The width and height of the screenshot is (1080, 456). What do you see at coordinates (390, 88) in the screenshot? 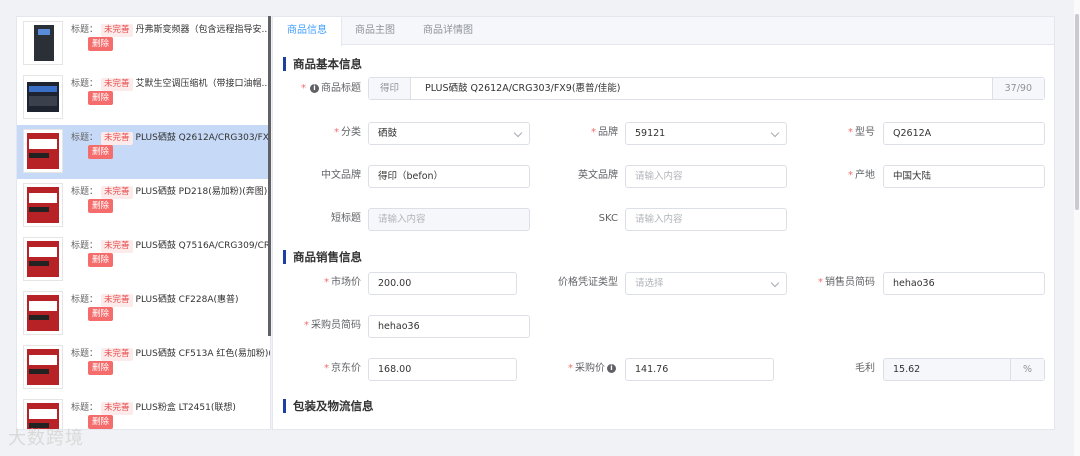
I see `product-title-prefix: 得印` at bounding box center [390, 88].